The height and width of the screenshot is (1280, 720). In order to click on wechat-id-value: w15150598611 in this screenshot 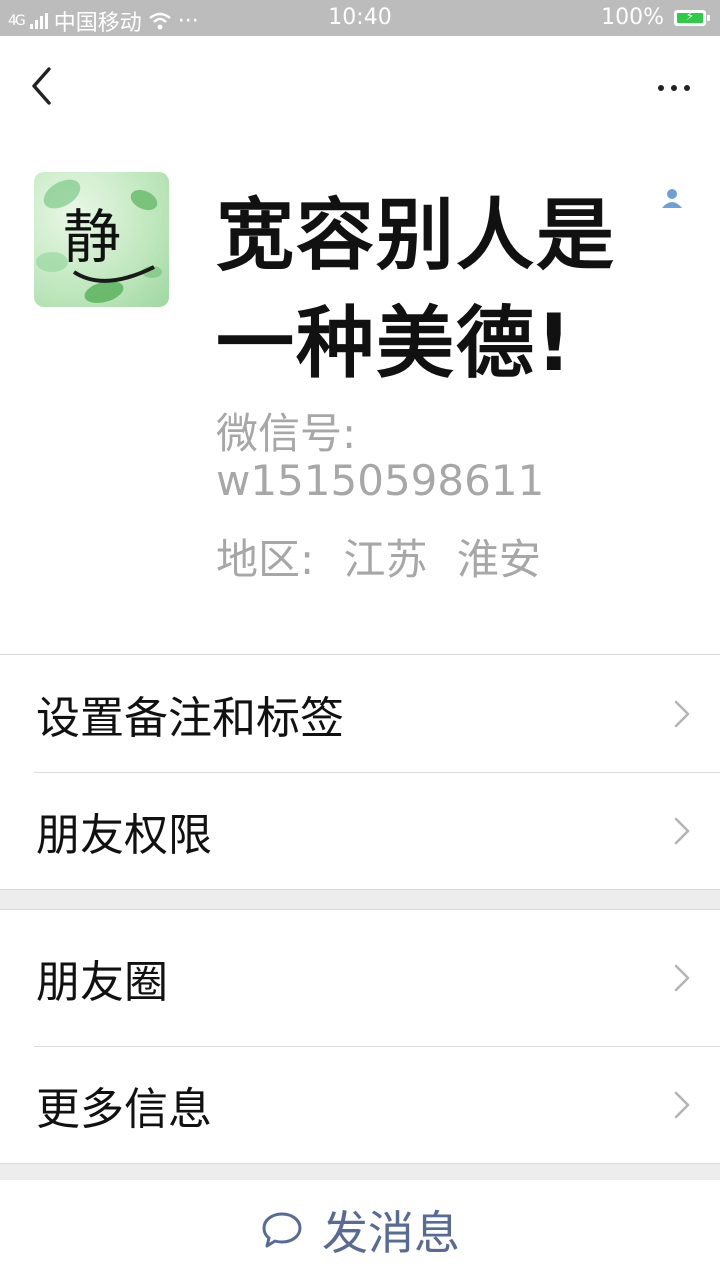, I will do `click(380, 480)`.